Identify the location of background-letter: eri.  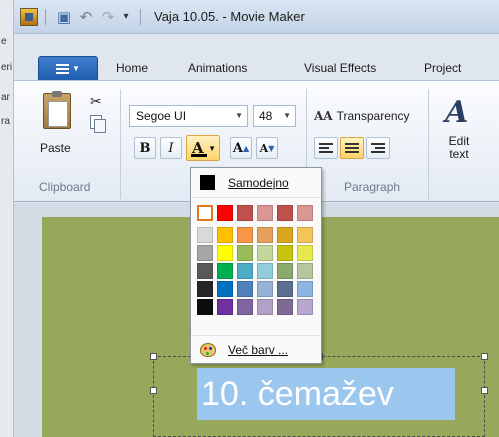
(7, 67).